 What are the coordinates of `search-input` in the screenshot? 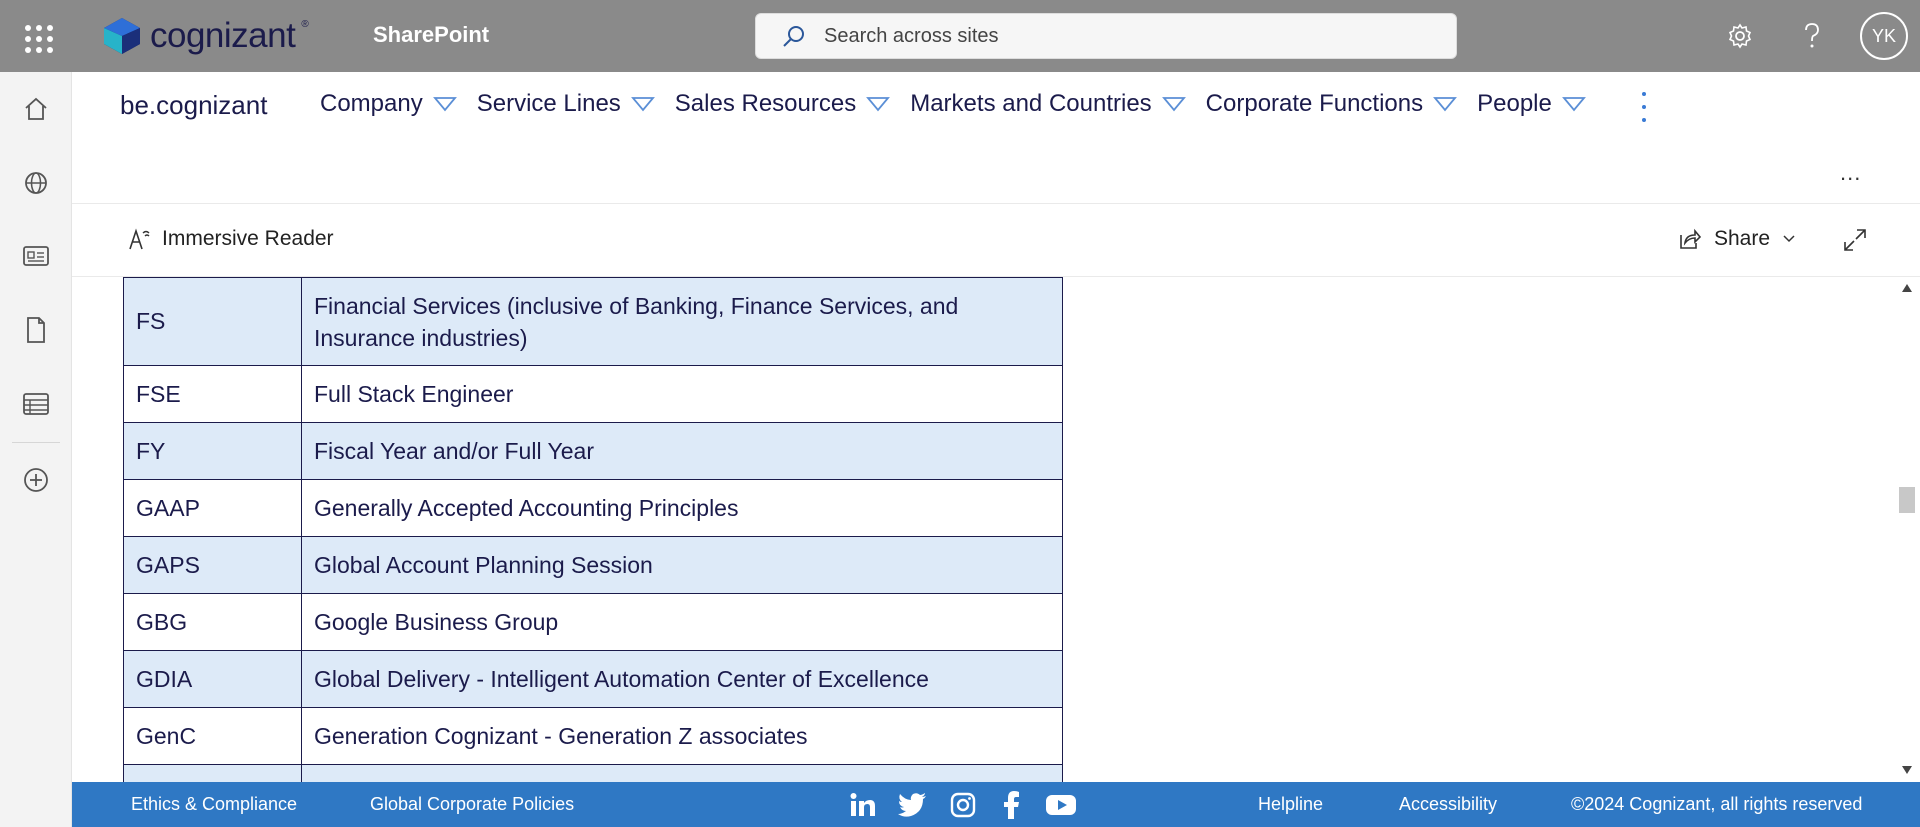 It's located at (1104, 36).